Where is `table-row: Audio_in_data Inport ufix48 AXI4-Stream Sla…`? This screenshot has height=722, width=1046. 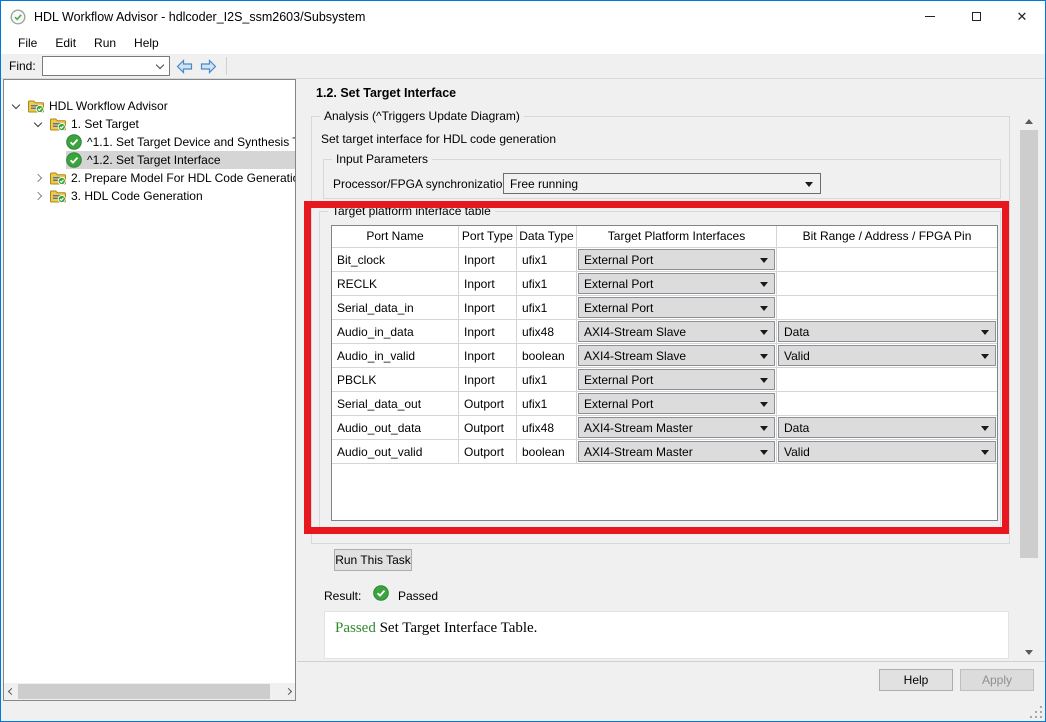 table-row: Audio_in_data Inport ufix48 AXI4-Stream Sla… is located at coordinates (664, 332).